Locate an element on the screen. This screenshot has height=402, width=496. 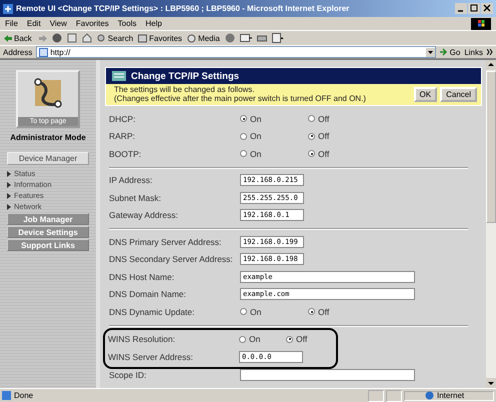
notice-text: The settings will be changed as follows. is located at coordinates (185, 89).